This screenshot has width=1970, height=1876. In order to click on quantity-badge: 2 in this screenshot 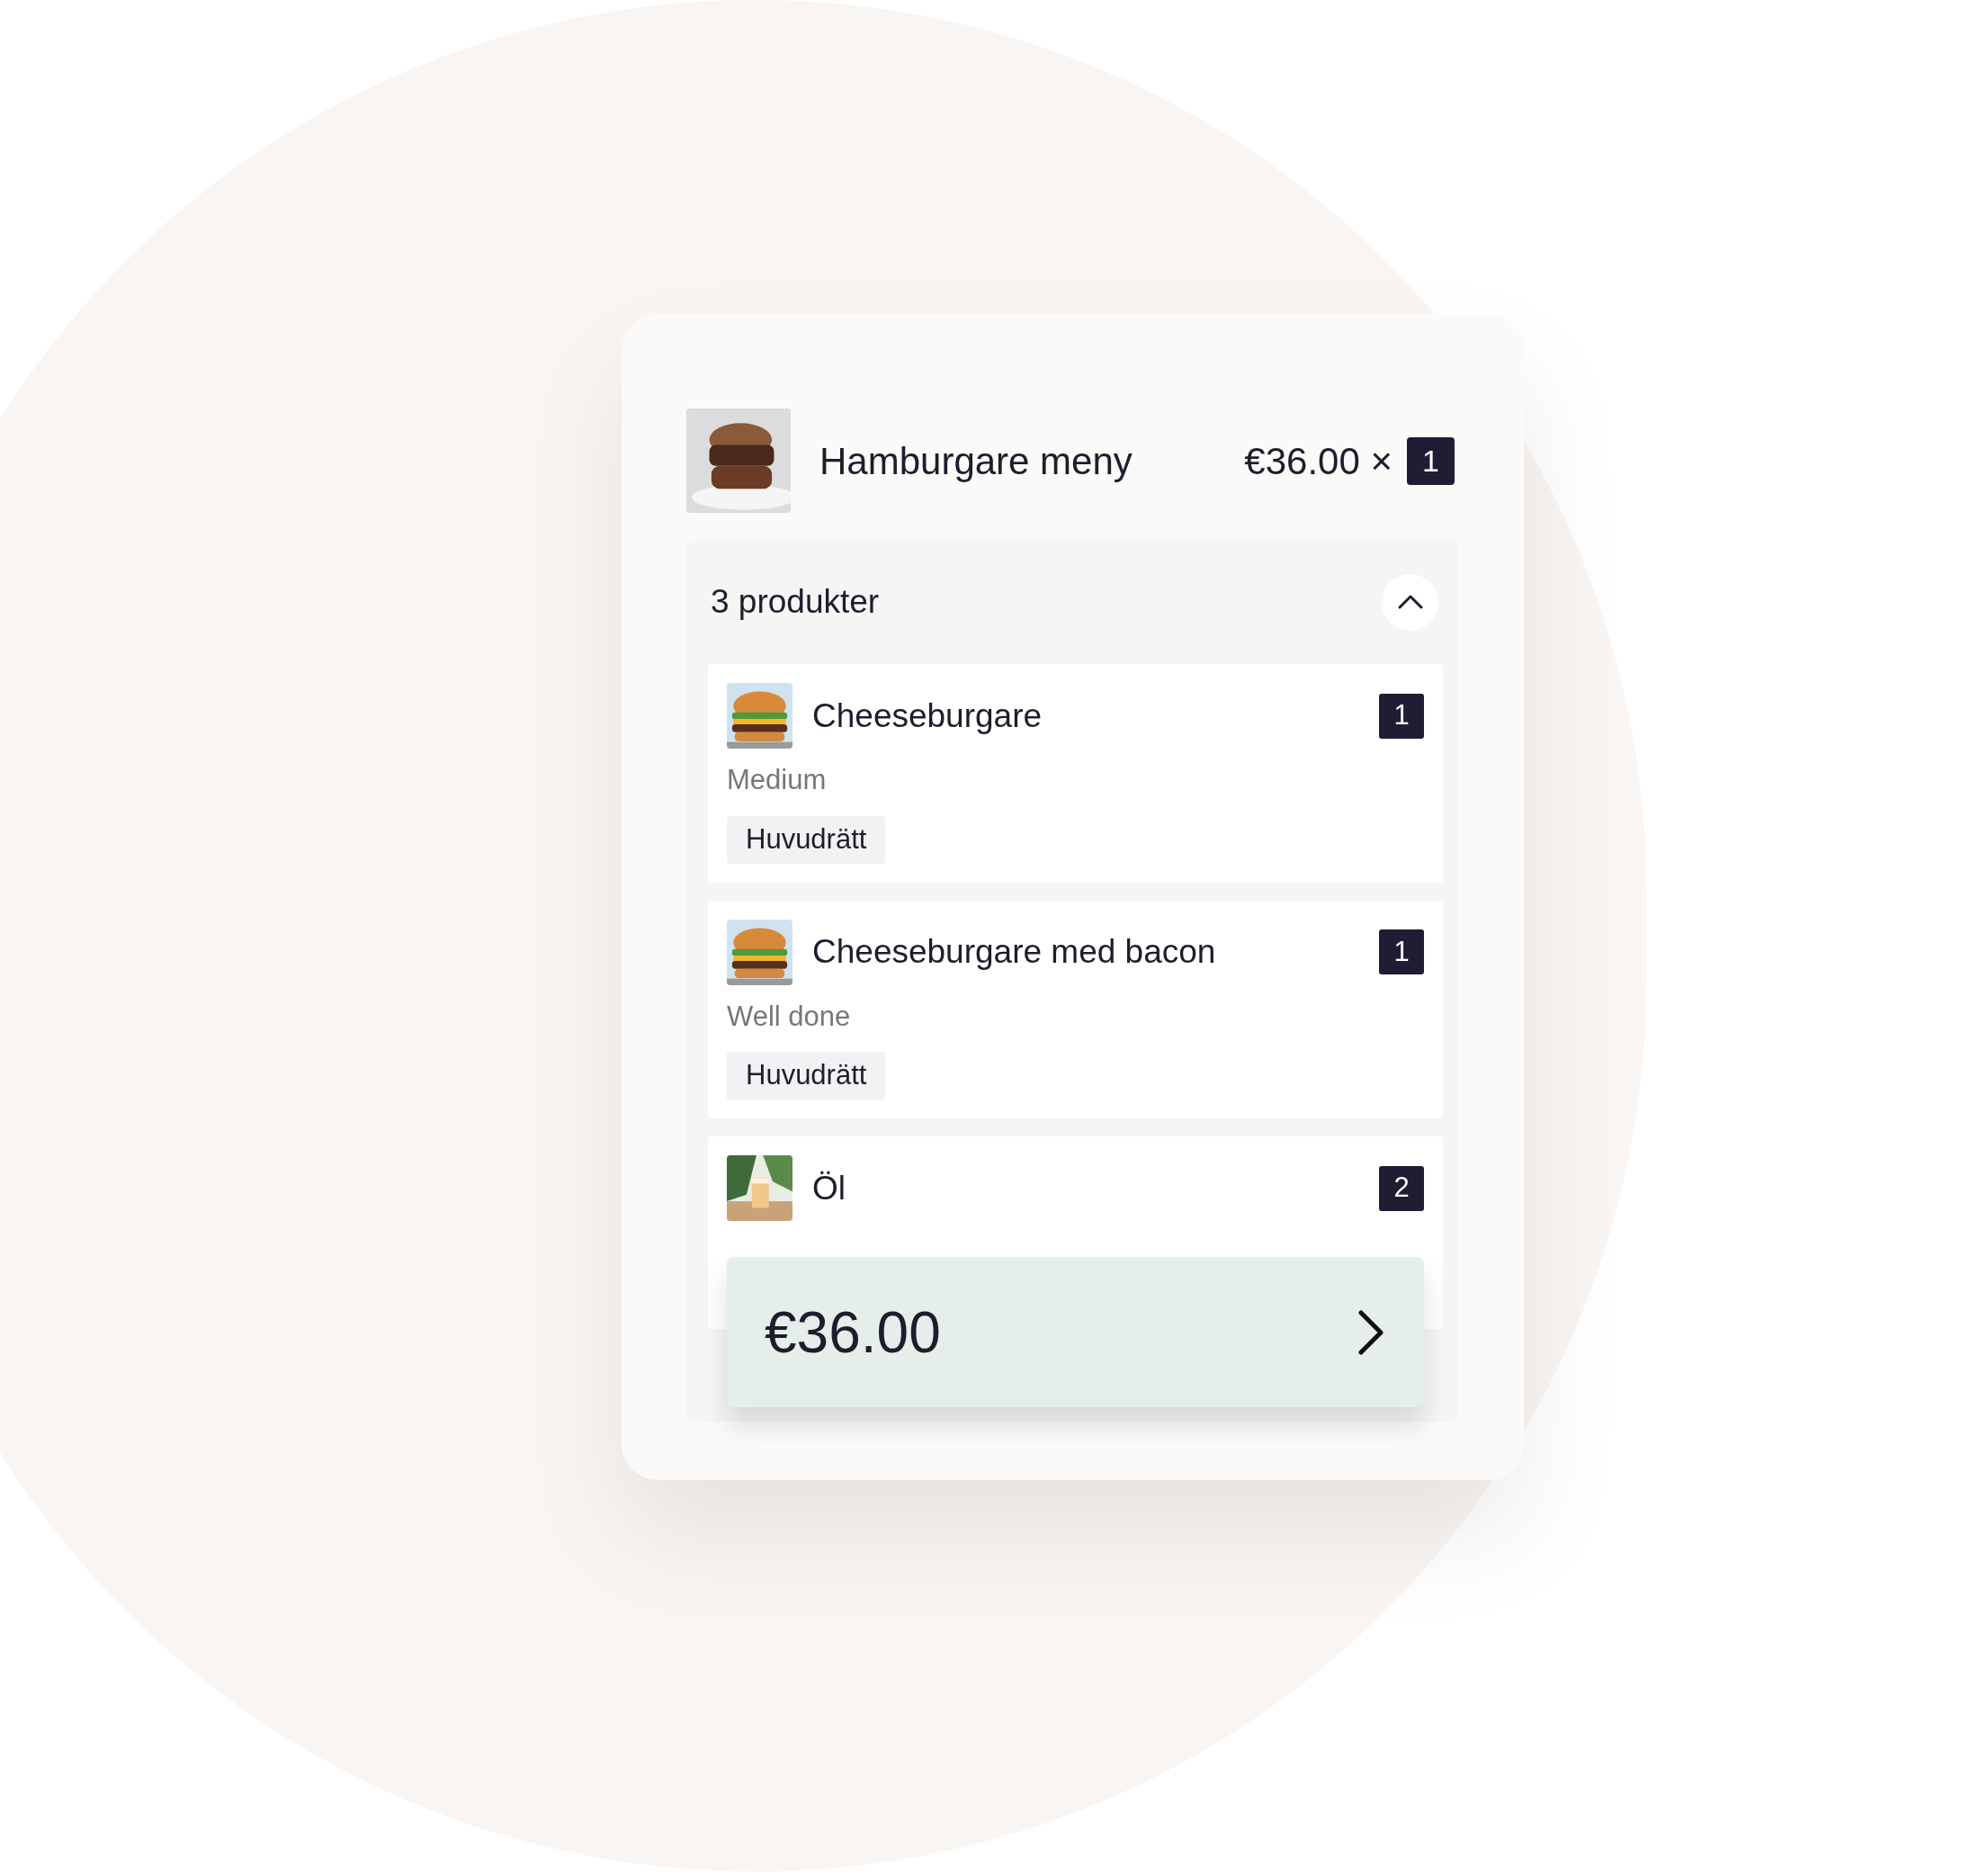, I will do `click(1401, 1188)`.